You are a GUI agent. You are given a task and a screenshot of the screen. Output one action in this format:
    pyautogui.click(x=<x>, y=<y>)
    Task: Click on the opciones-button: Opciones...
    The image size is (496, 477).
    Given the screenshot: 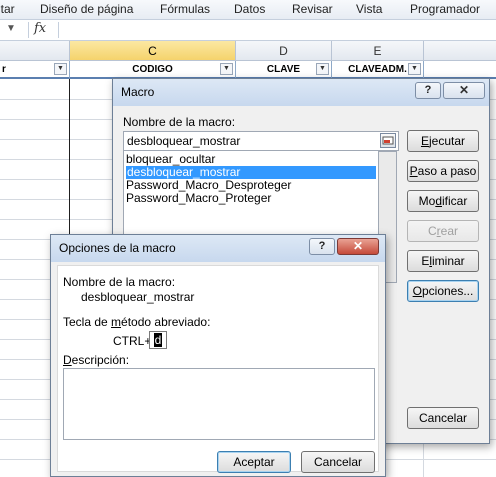 What is the action you would take?
    pyautogui.click(x=443, y=291)
    